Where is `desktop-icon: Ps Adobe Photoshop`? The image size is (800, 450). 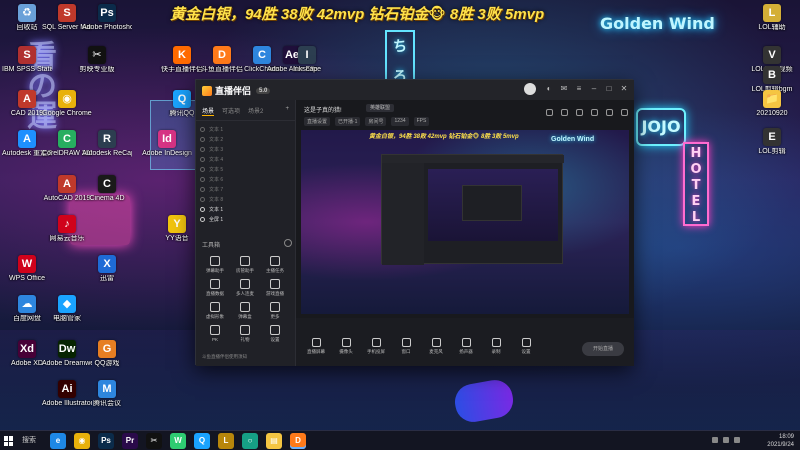
desktop-icon: Ps Adobe Photoshop is located at coordinates (107, 18).